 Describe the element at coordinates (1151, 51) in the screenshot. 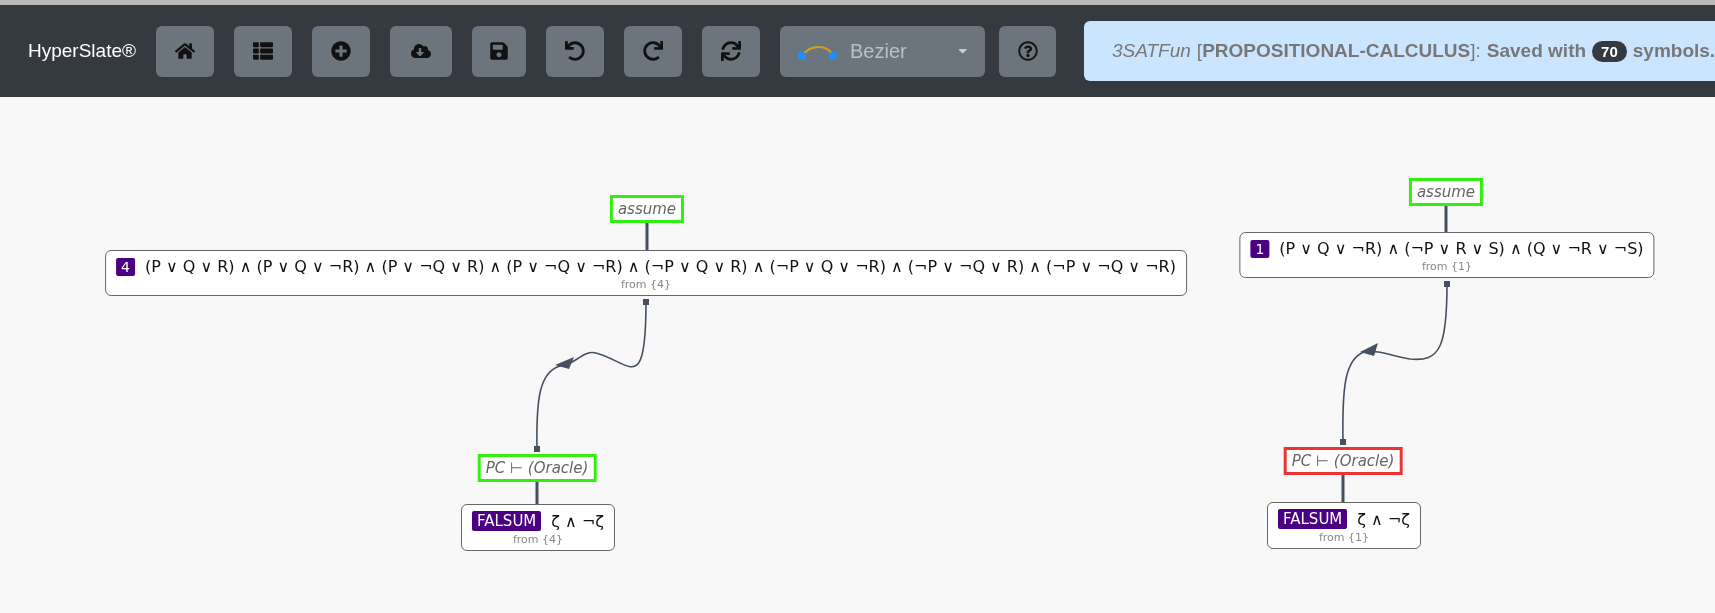

I see `document-name: 3SATFun` at that location.